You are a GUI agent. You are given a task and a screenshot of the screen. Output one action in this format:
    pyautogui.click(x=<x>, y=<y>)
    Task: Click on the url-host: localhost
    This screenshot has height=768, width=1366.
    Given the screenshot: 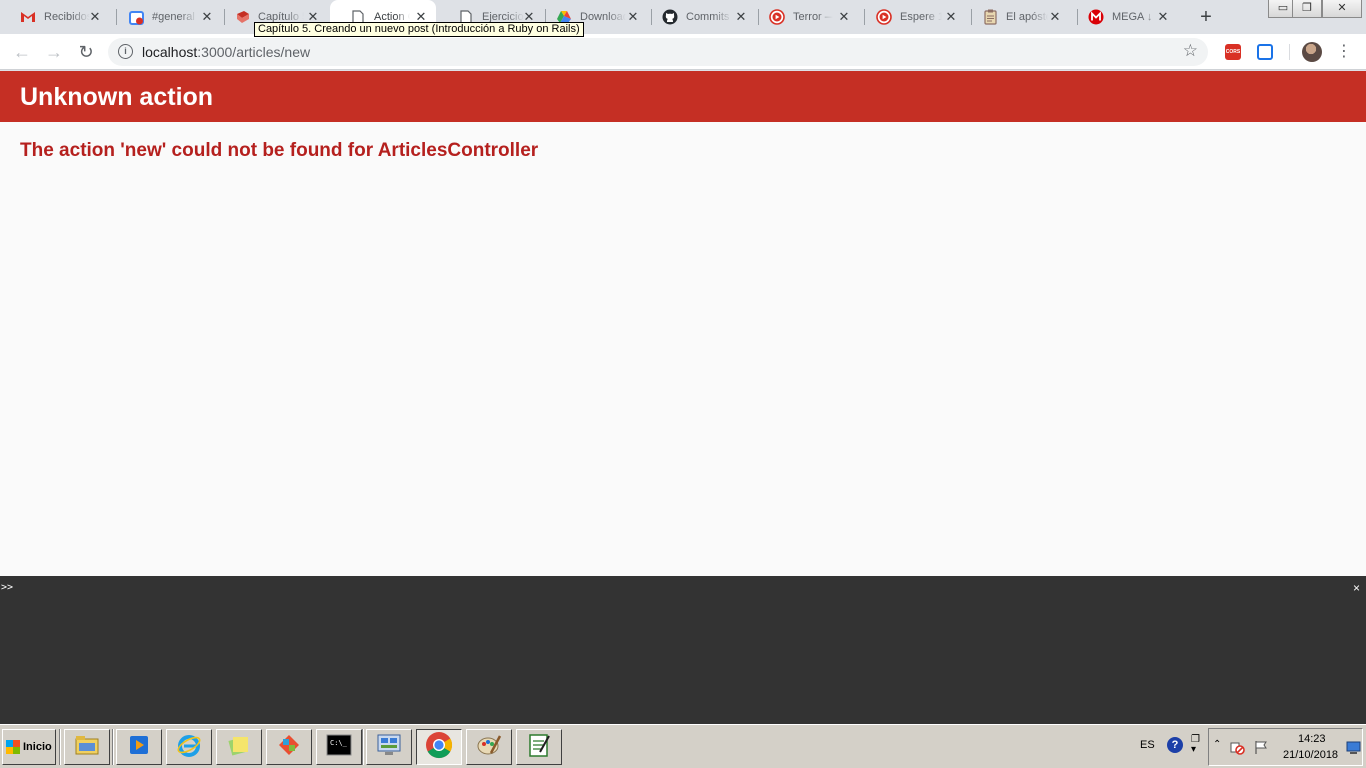 What is the action you would take?
    pyautogui.click(x=170, y=52)
    